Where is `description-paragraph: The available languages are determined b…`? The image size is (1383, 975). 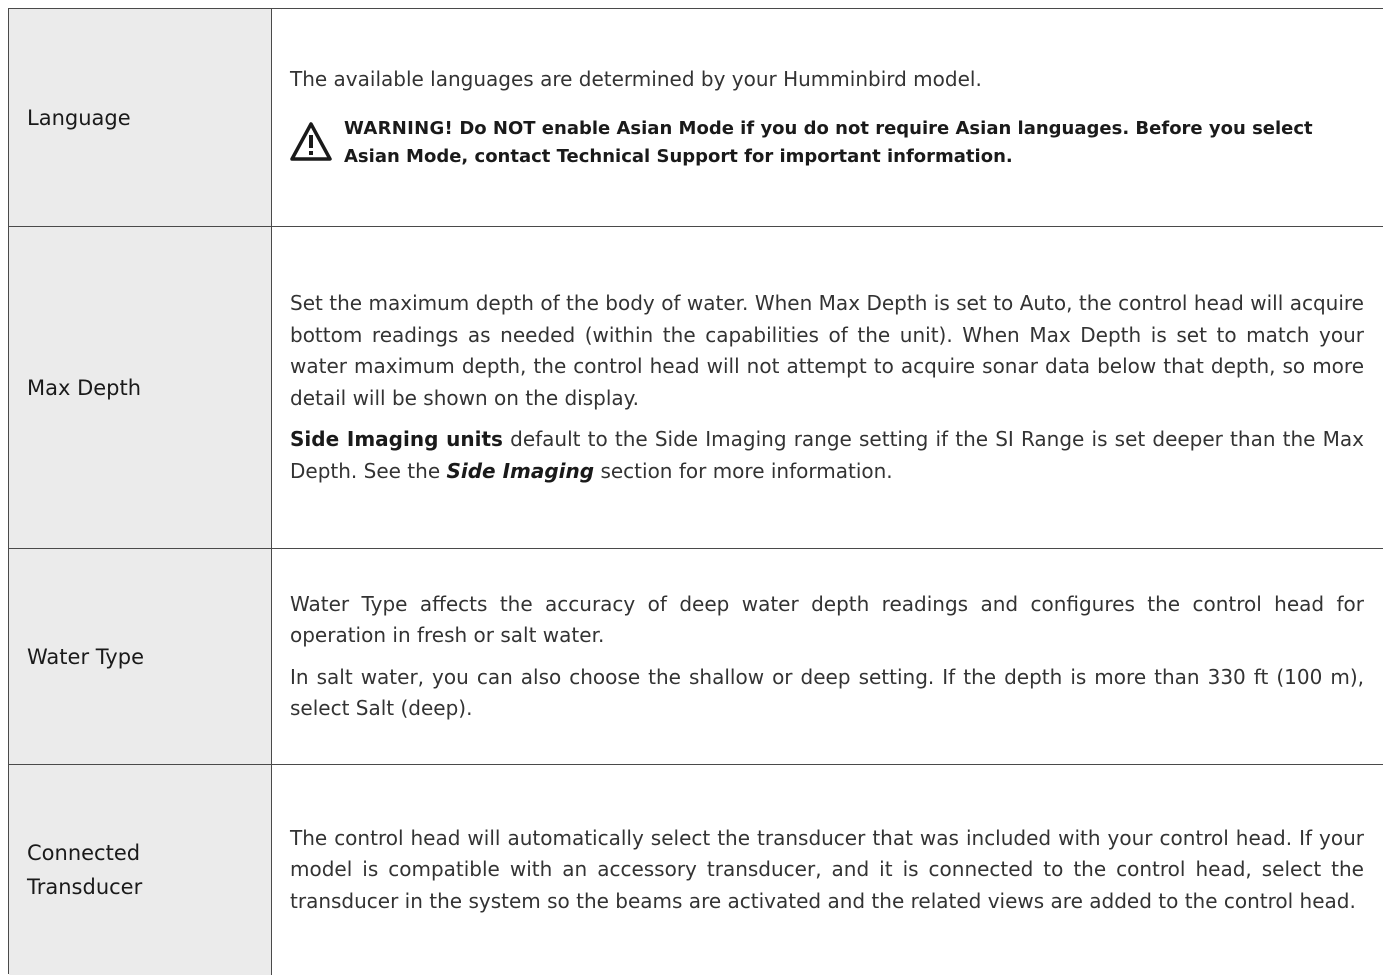
description-paragraph: The available languages are determined b… is located at coordinates (636, 78).